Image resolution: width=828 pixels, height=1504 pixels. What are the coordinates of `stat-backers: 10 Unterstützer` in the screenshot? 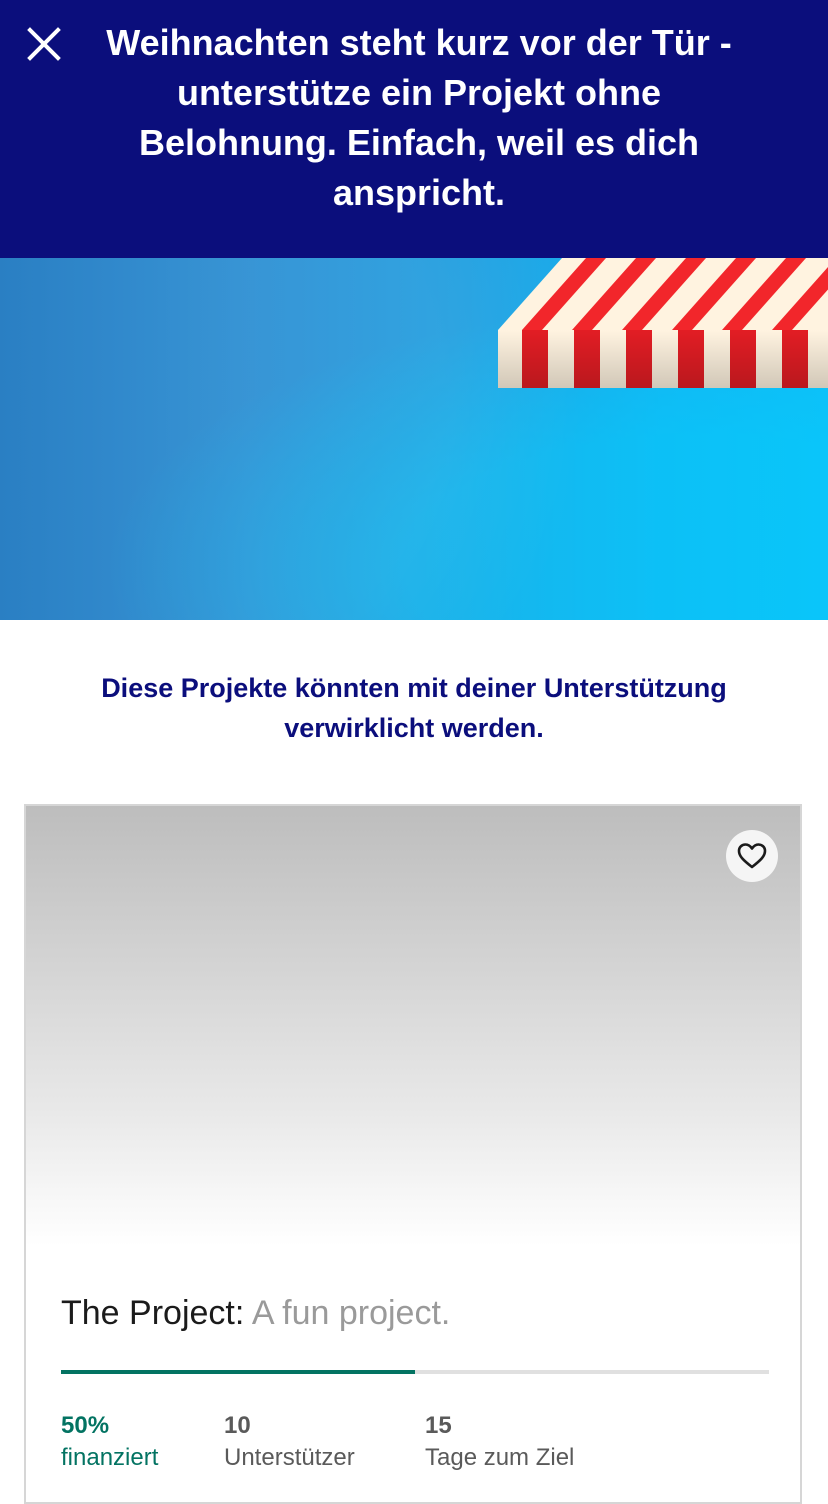 It's located at (289, 1442).